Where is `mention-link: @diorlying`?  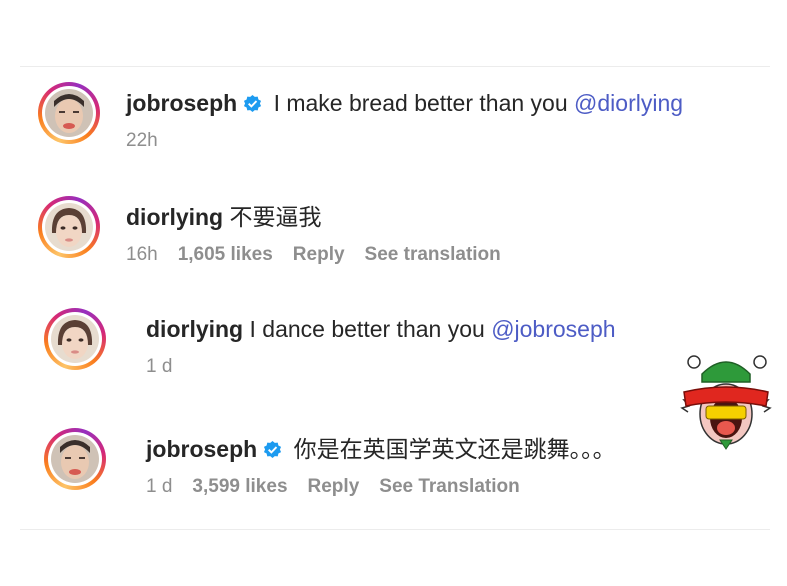
mention-link: @diorlying is located at coordinates (628, 103).